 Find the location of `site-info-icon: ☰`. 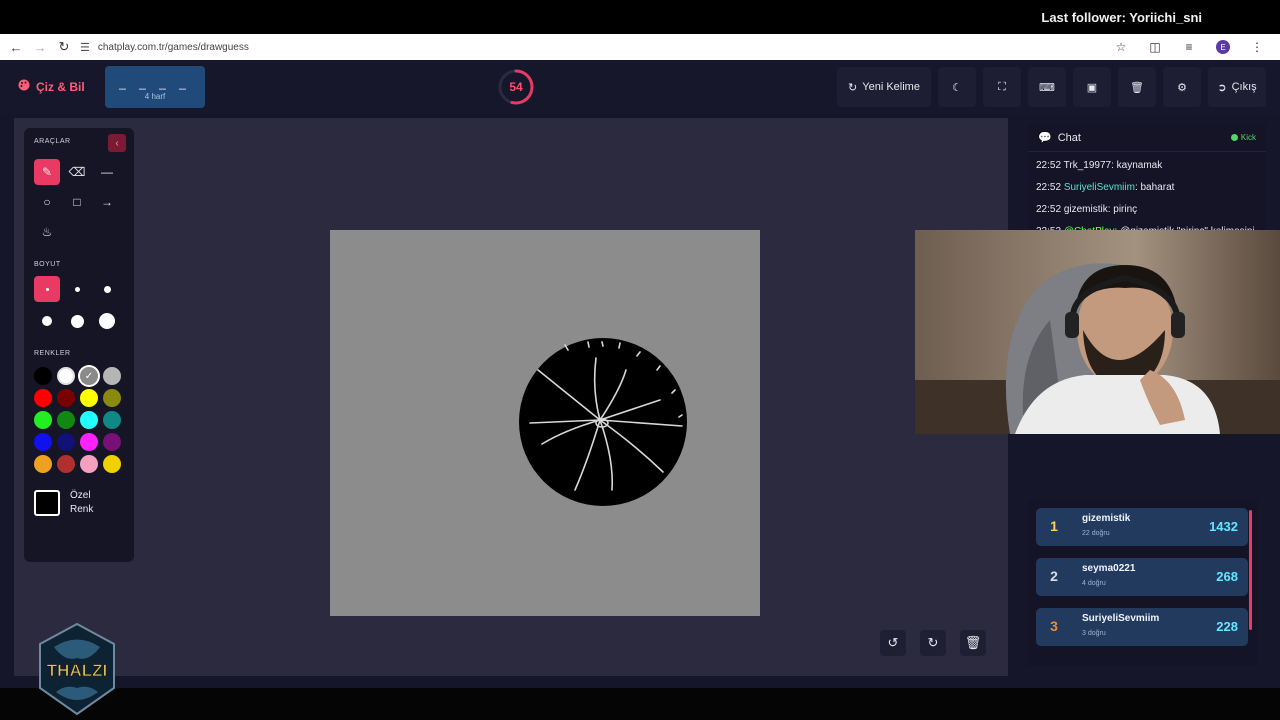

site-info-icon: ☰ is located at coordinates (85, 47).